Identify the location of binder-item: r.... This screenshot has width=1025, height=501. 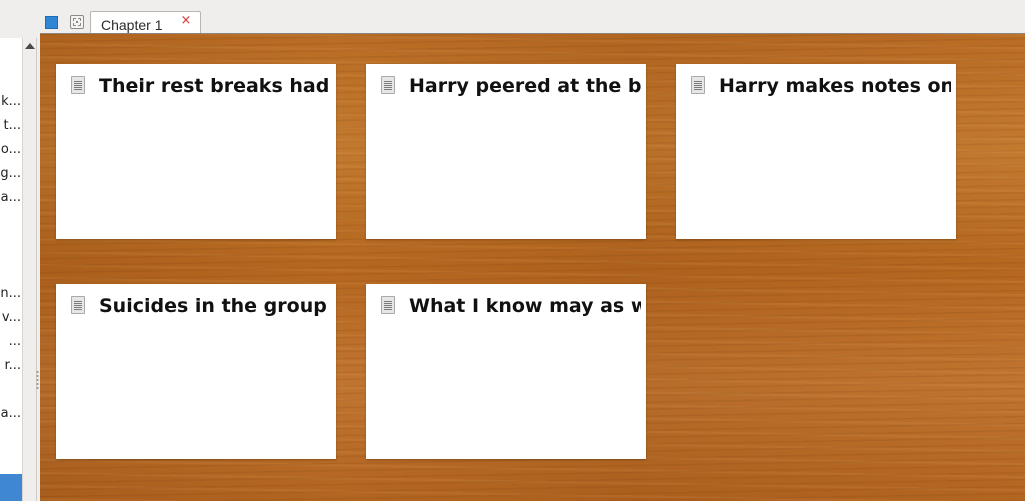
(10, 366).